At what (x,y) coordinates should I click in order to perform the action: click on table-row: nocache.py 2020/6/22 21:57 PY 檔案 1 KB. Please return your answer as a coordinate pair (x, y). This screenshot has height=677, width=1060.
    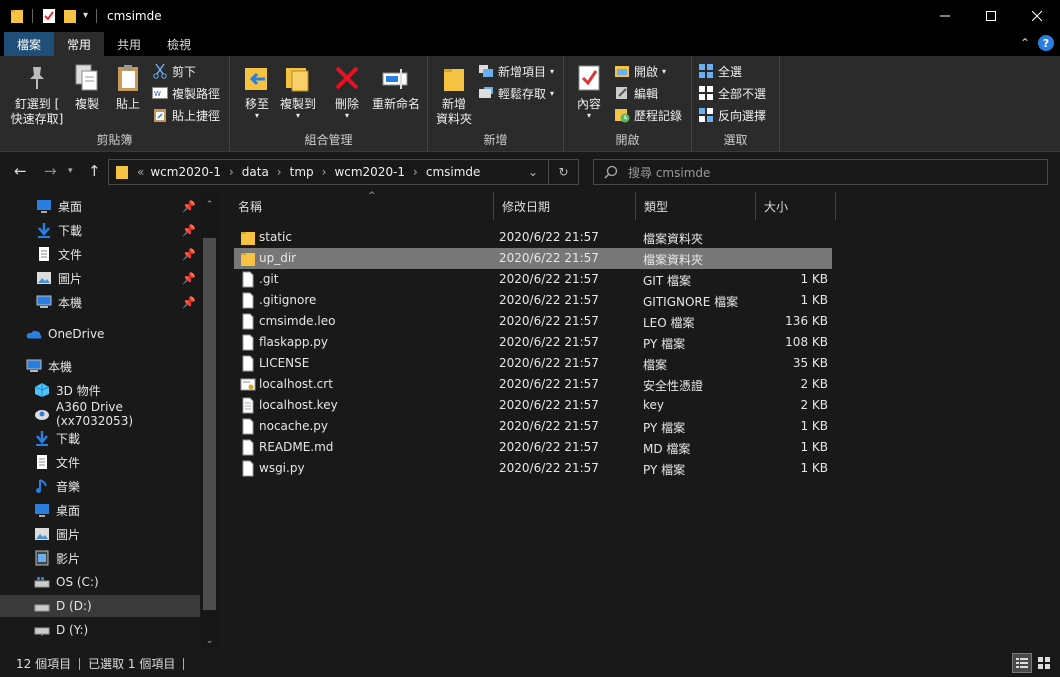
    Looking at the image, I should click on (533, 426).